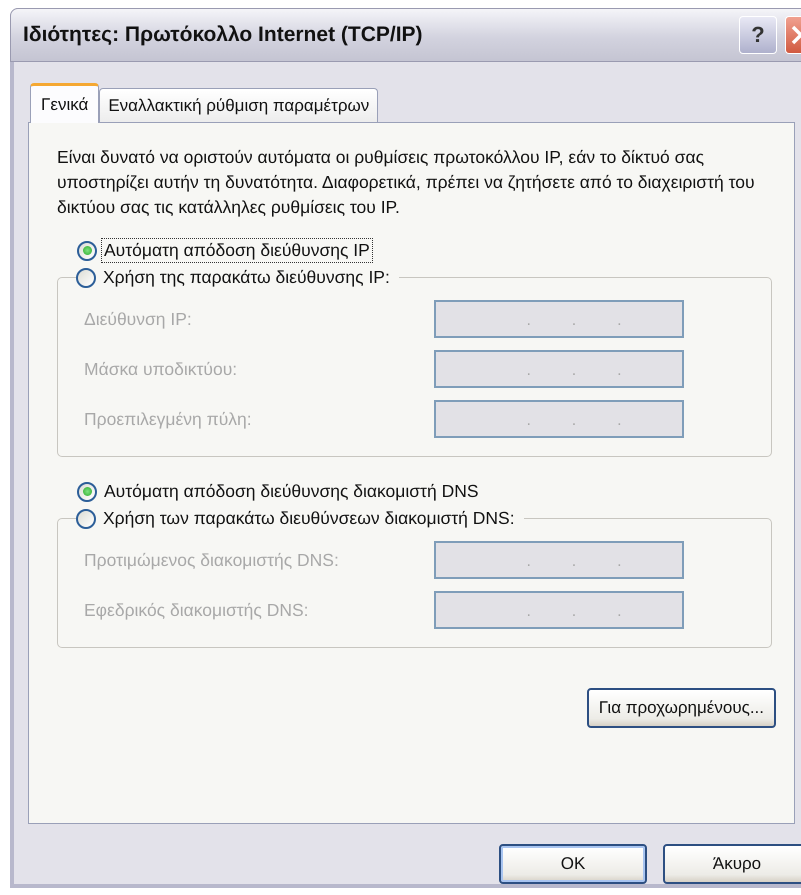  I want to click on field-label: Προεπιλεγμένη πύλη:, so click(168, 419).